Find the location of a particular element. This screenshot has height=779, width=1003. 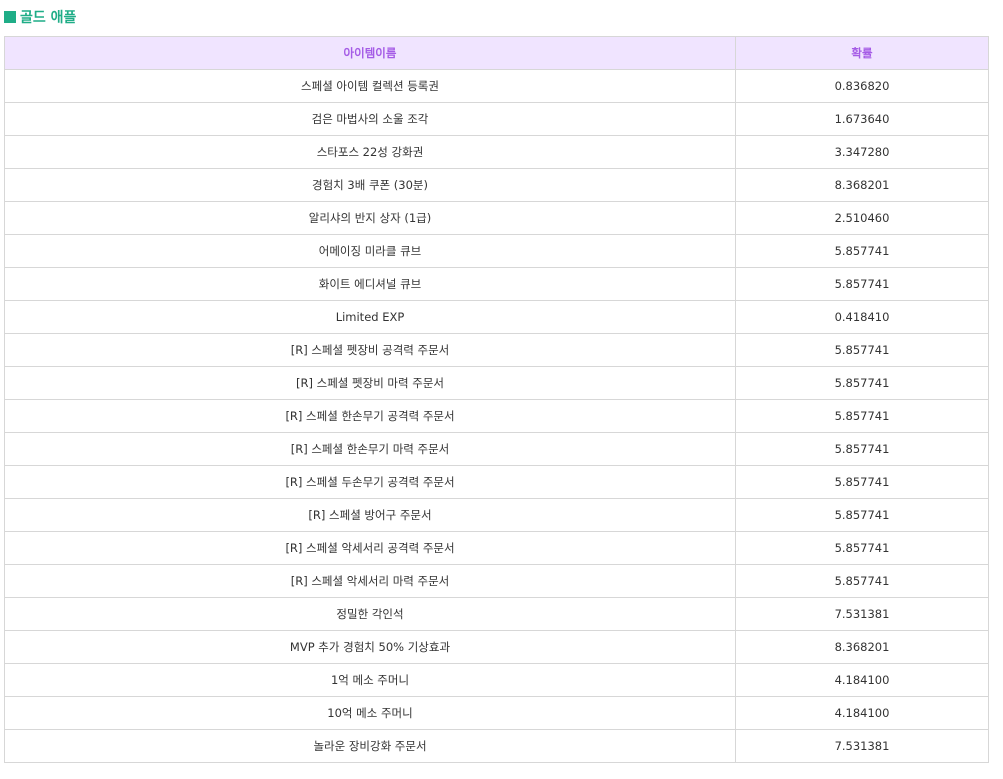

item-name-cell: 놀라운 장비강화 주문서 is located at coordinates (370, 746).